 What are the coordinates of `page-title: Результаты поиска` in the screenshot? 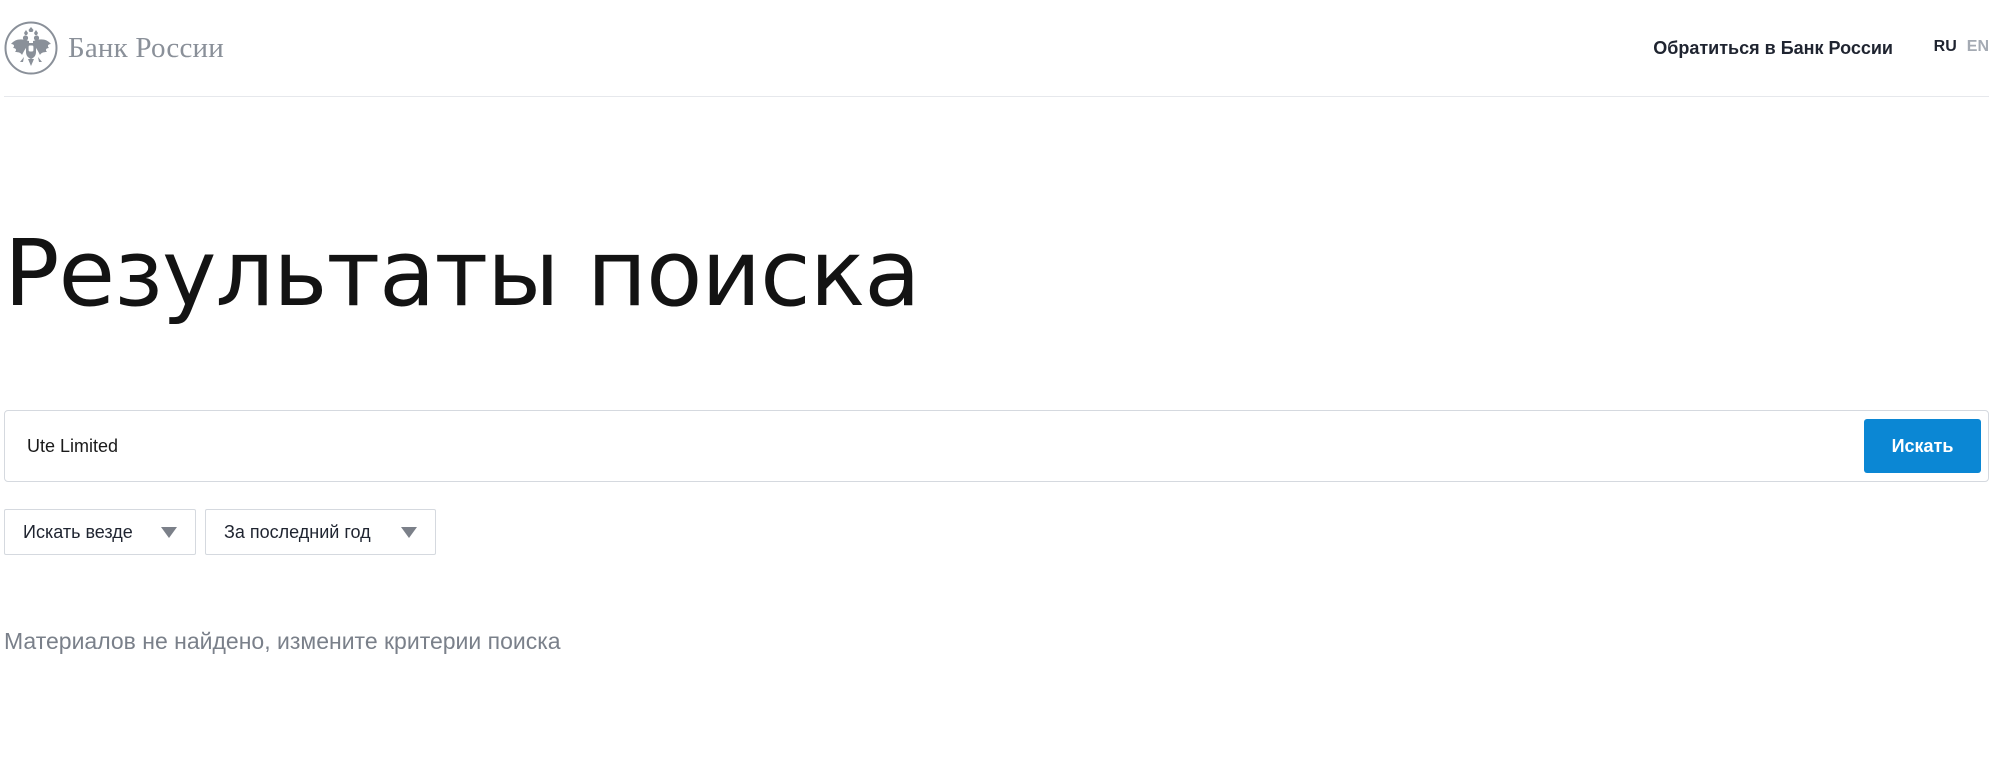 It's located at (462, 273).